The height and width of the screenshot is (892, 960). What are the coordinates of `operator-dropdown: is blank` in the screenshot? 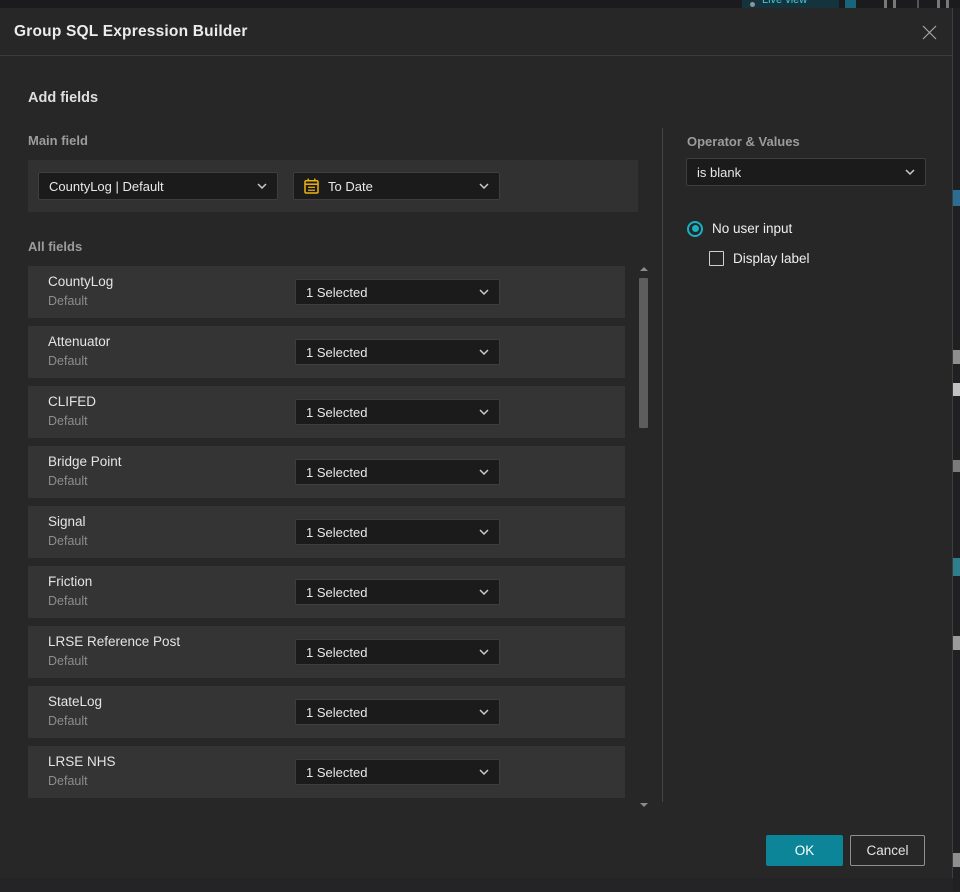 It's located at (806, 172).